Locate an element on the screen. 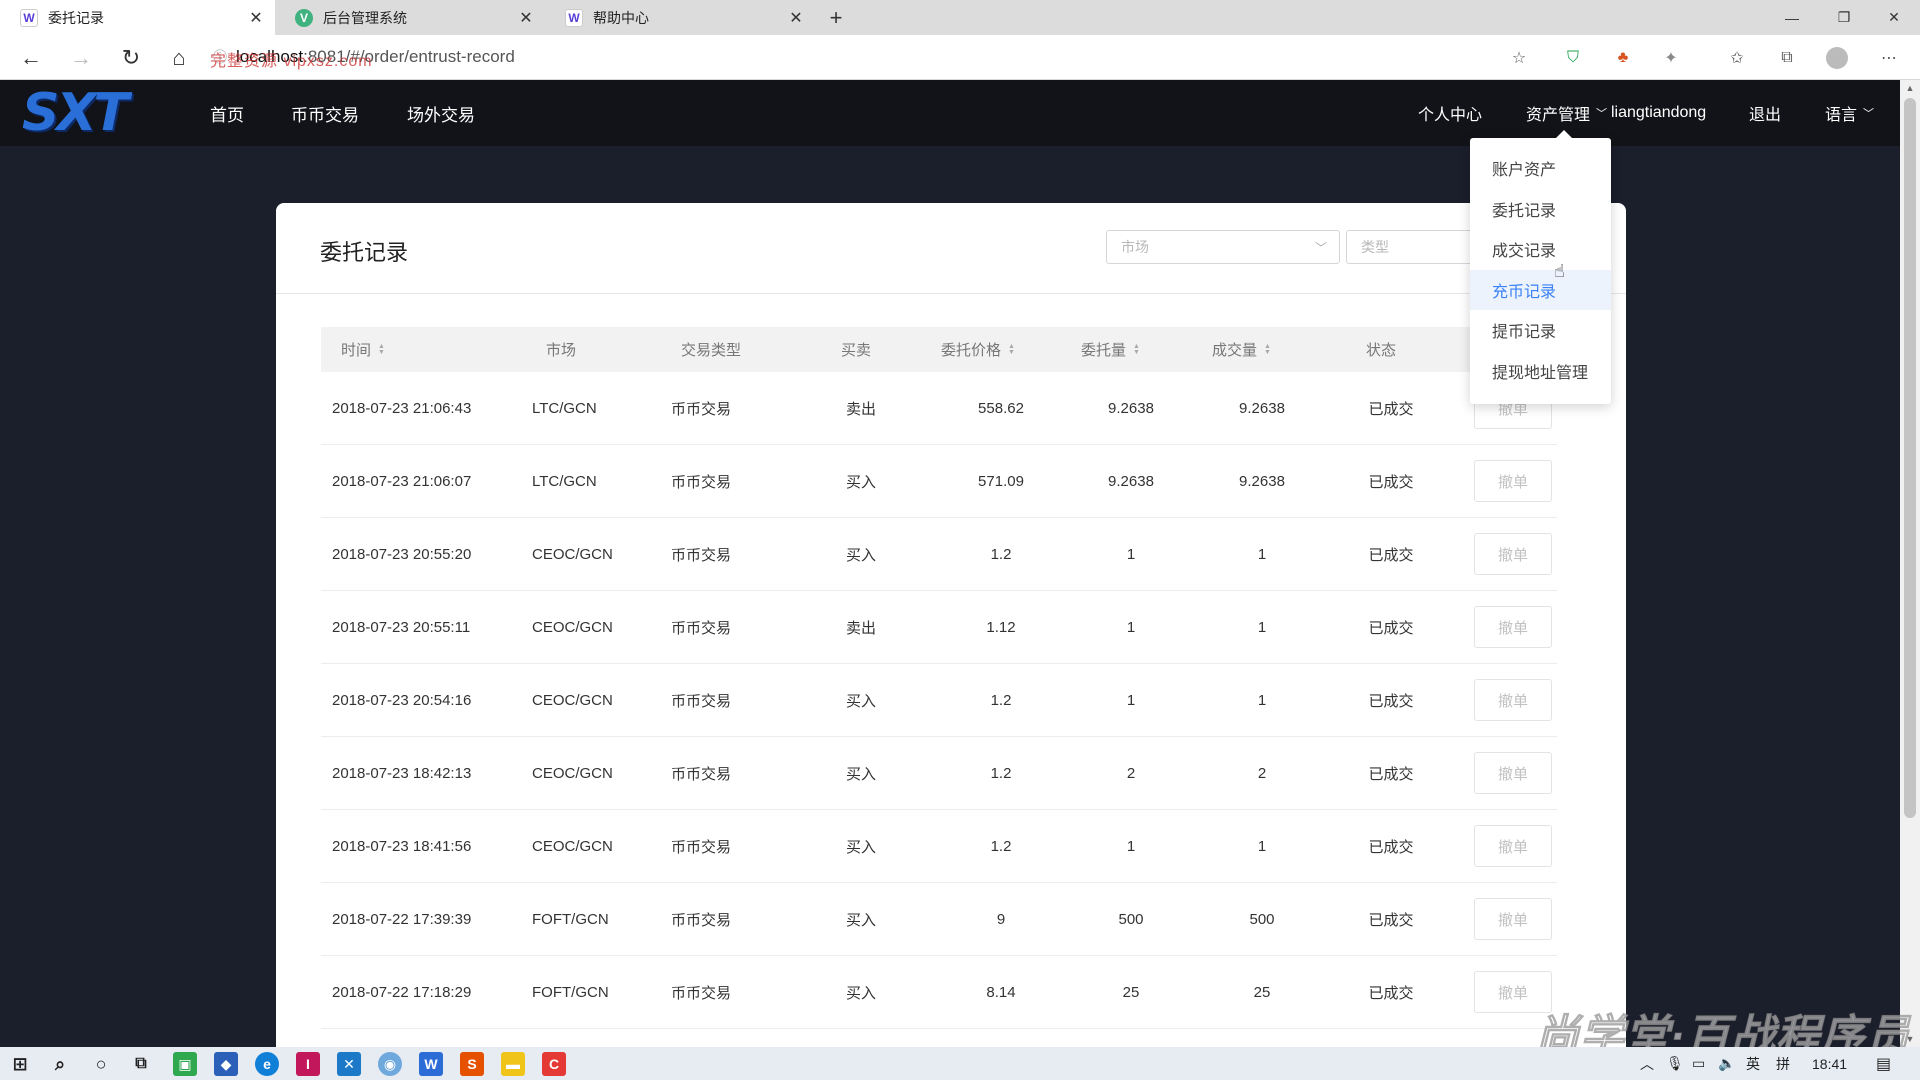 The width and height of the screenshot is (1920, 1080). menu-item-withdraw-record: 提币记录 is located at coordinates (1540, 330).